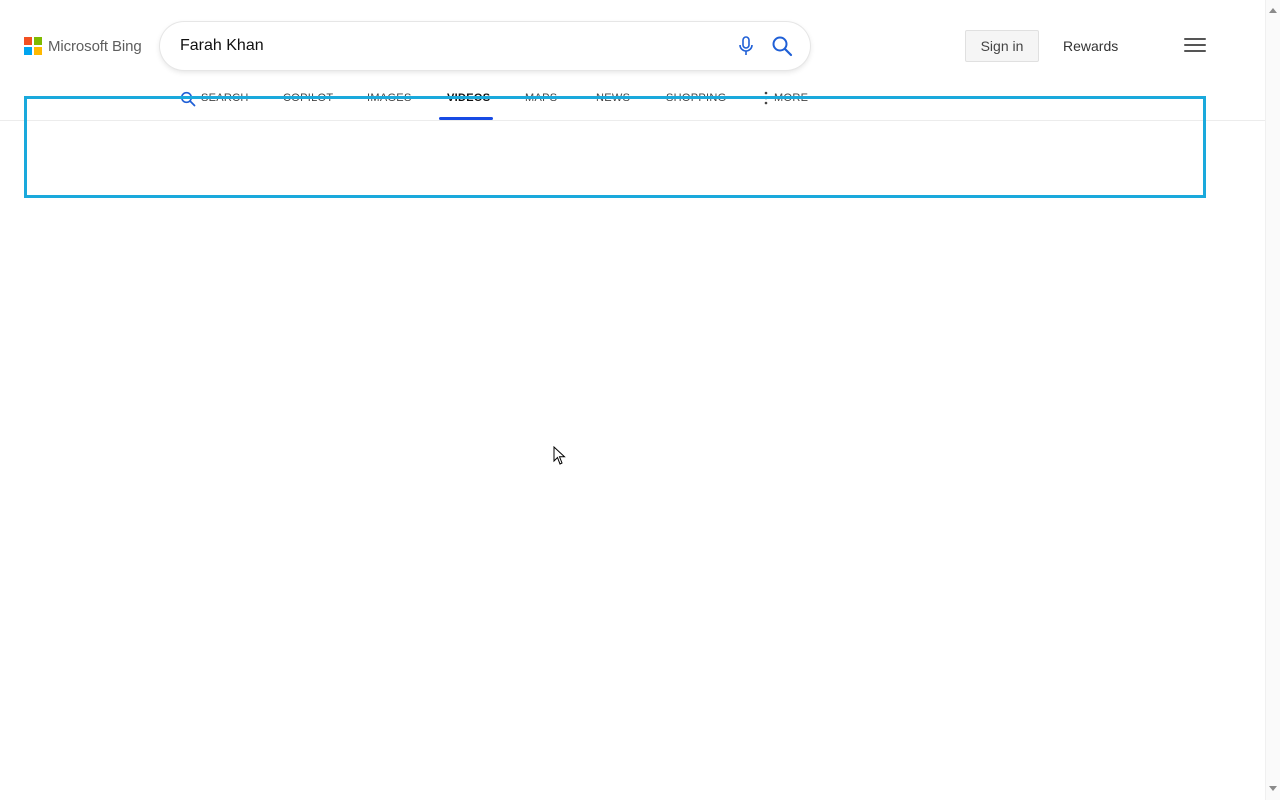 Image resolution: width=1280 pixels, height=800 pixels. I want to click on vertical-scrollbar, so click(1272, 400).